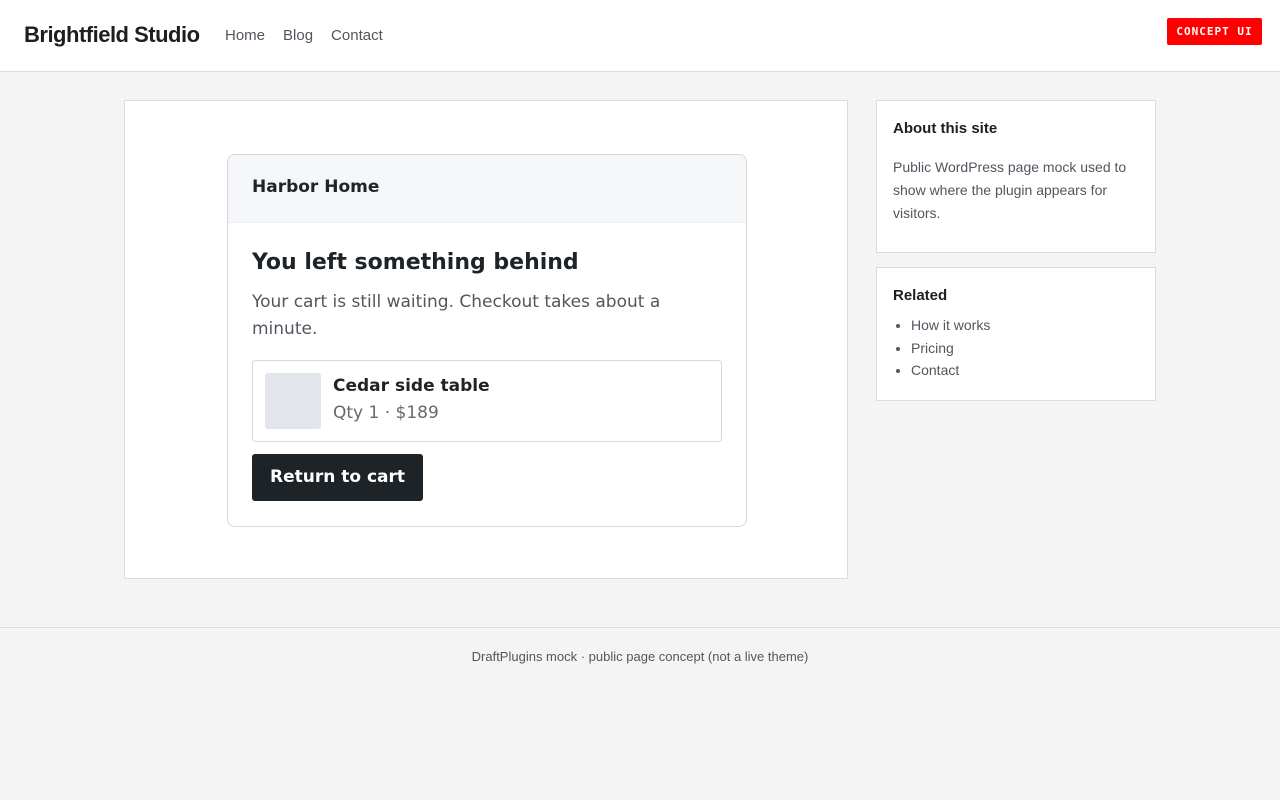 The image size is (1280, 800). What do you see at coordinates (338, 477) in the screenshot?
I see `return-to-cart-button: Return to cart` at bounding box center [338, 477].